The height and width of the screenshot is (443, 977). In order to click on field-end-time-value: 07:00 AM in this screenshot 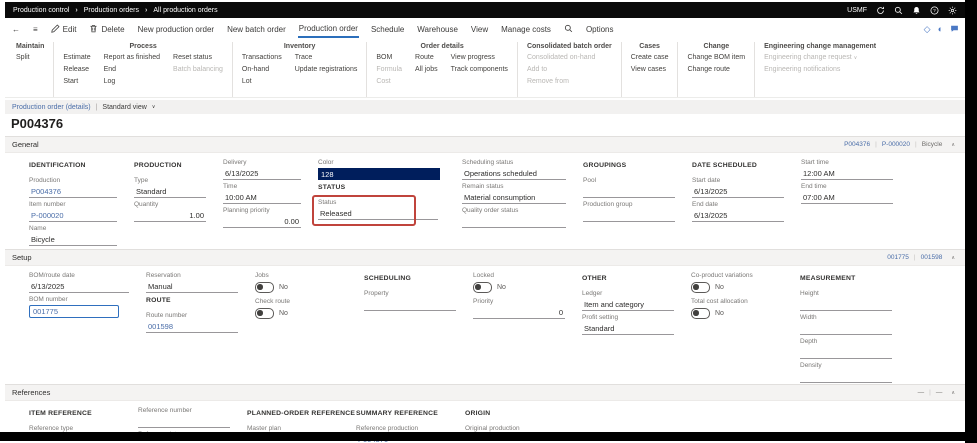, I will do `click(847, 198)`.